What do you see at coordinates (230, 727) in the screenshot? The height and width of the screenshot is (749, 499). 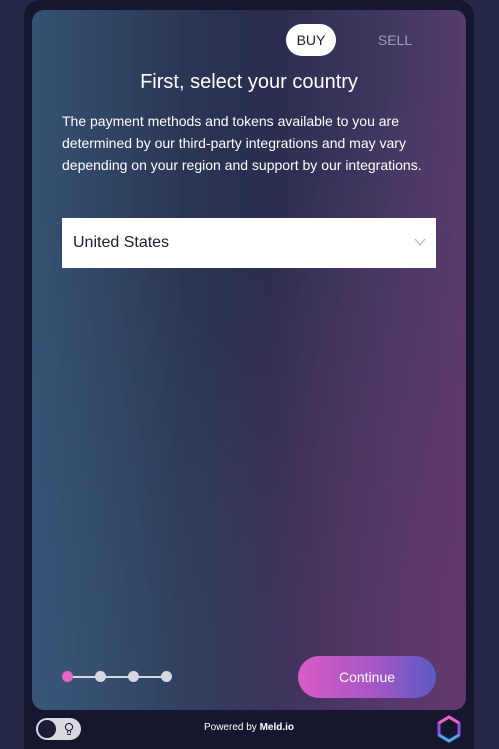 I see `powered-by-prefix: Powered by` at bounding box center [230, 727].